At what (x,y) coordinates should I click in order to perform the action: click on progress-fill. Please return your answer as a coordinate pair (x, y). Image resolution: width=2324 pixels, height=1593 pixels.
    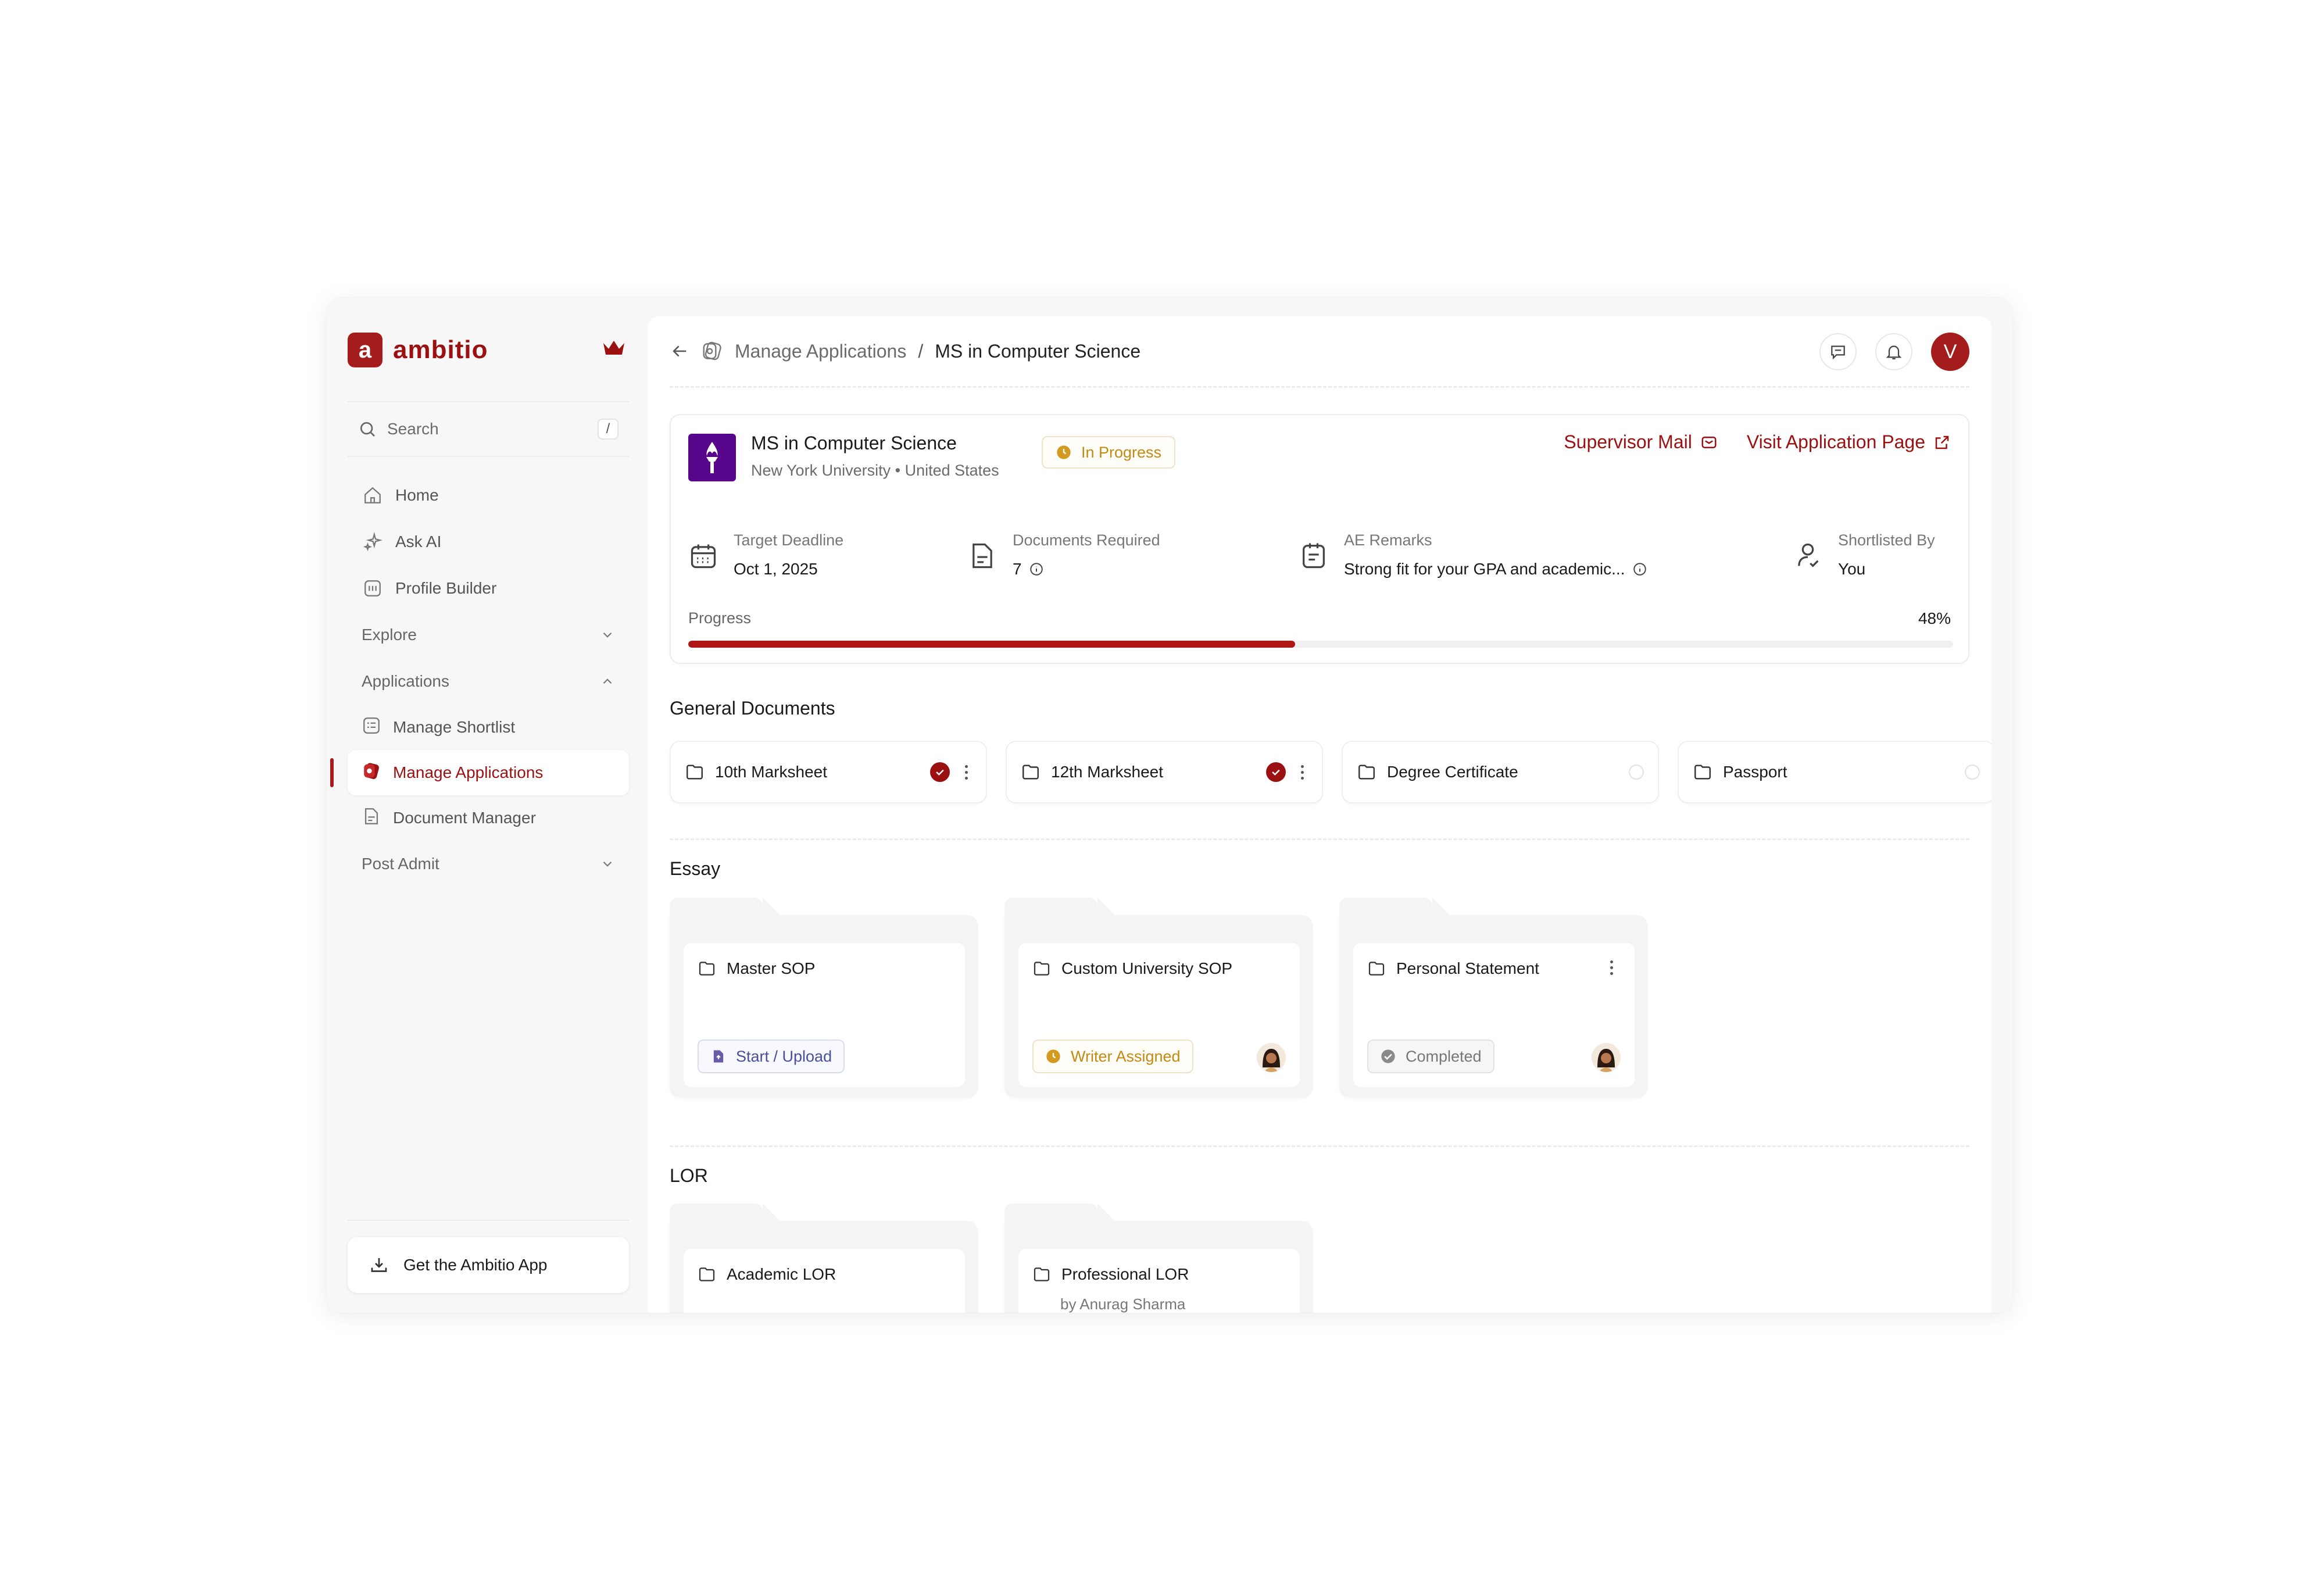
    Looking at the image, I should click on (992, 644).